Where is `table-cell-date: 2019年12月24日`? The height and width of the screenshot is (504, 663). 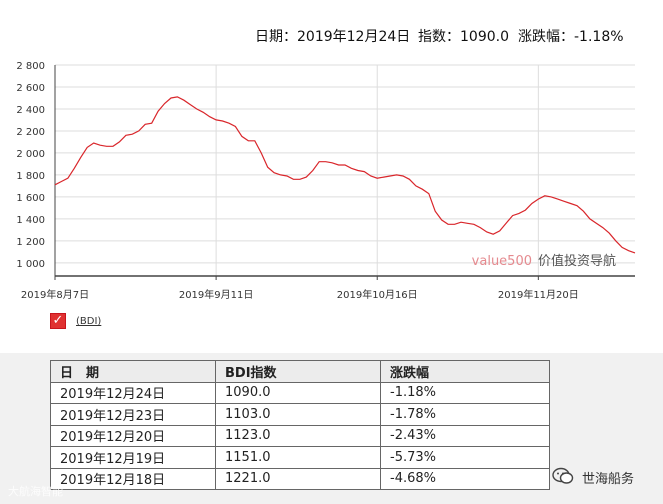 table-cell-date: 2019年12月24日 is located at coordinates (133, 392).